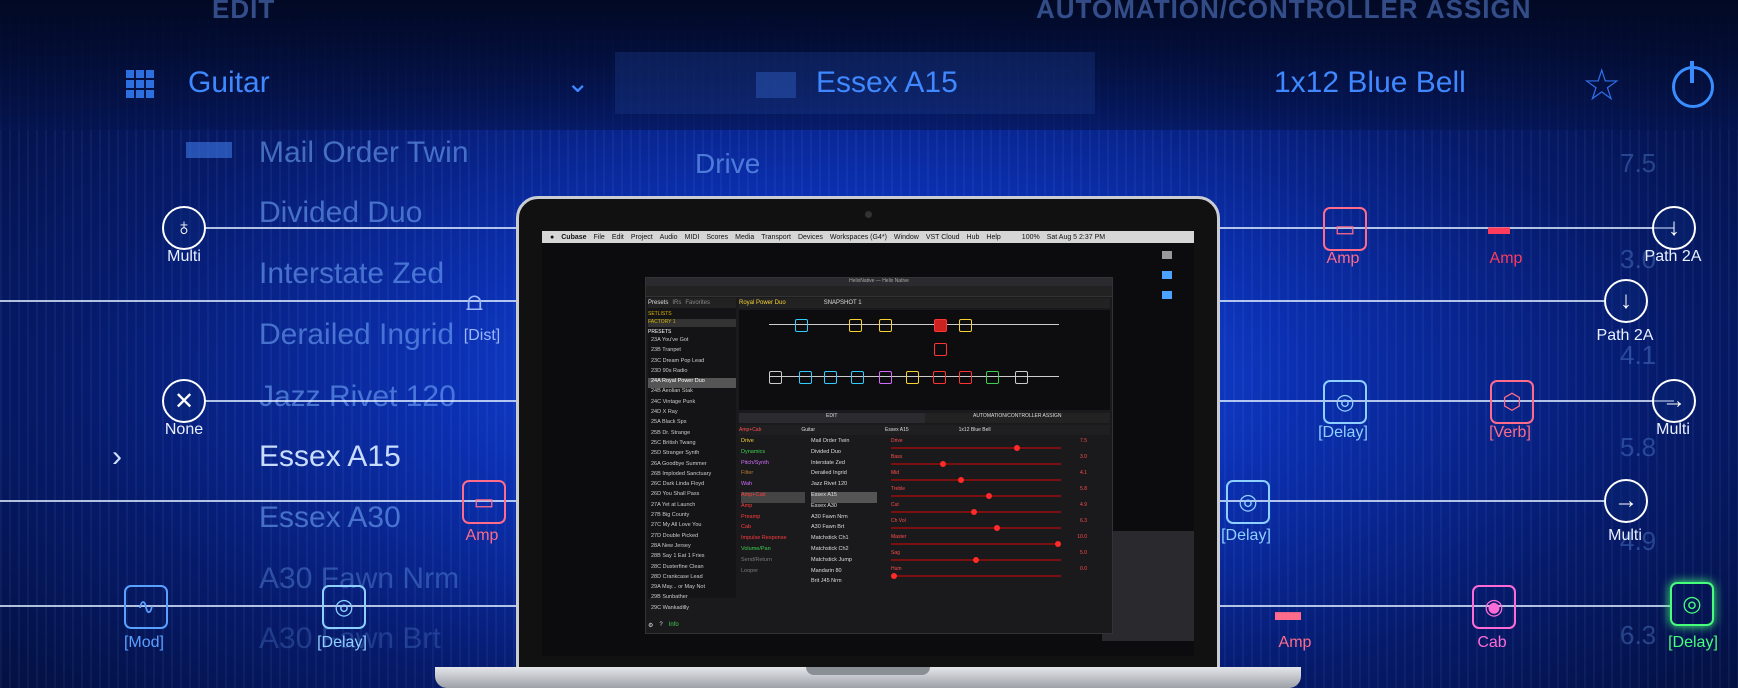 The height and width of the screenshot is (688, 1738). What do you see at coordinates (943, 237) in the screenshot?
I see `menu-item: VST Cloud` at bounding box center [943, 237].